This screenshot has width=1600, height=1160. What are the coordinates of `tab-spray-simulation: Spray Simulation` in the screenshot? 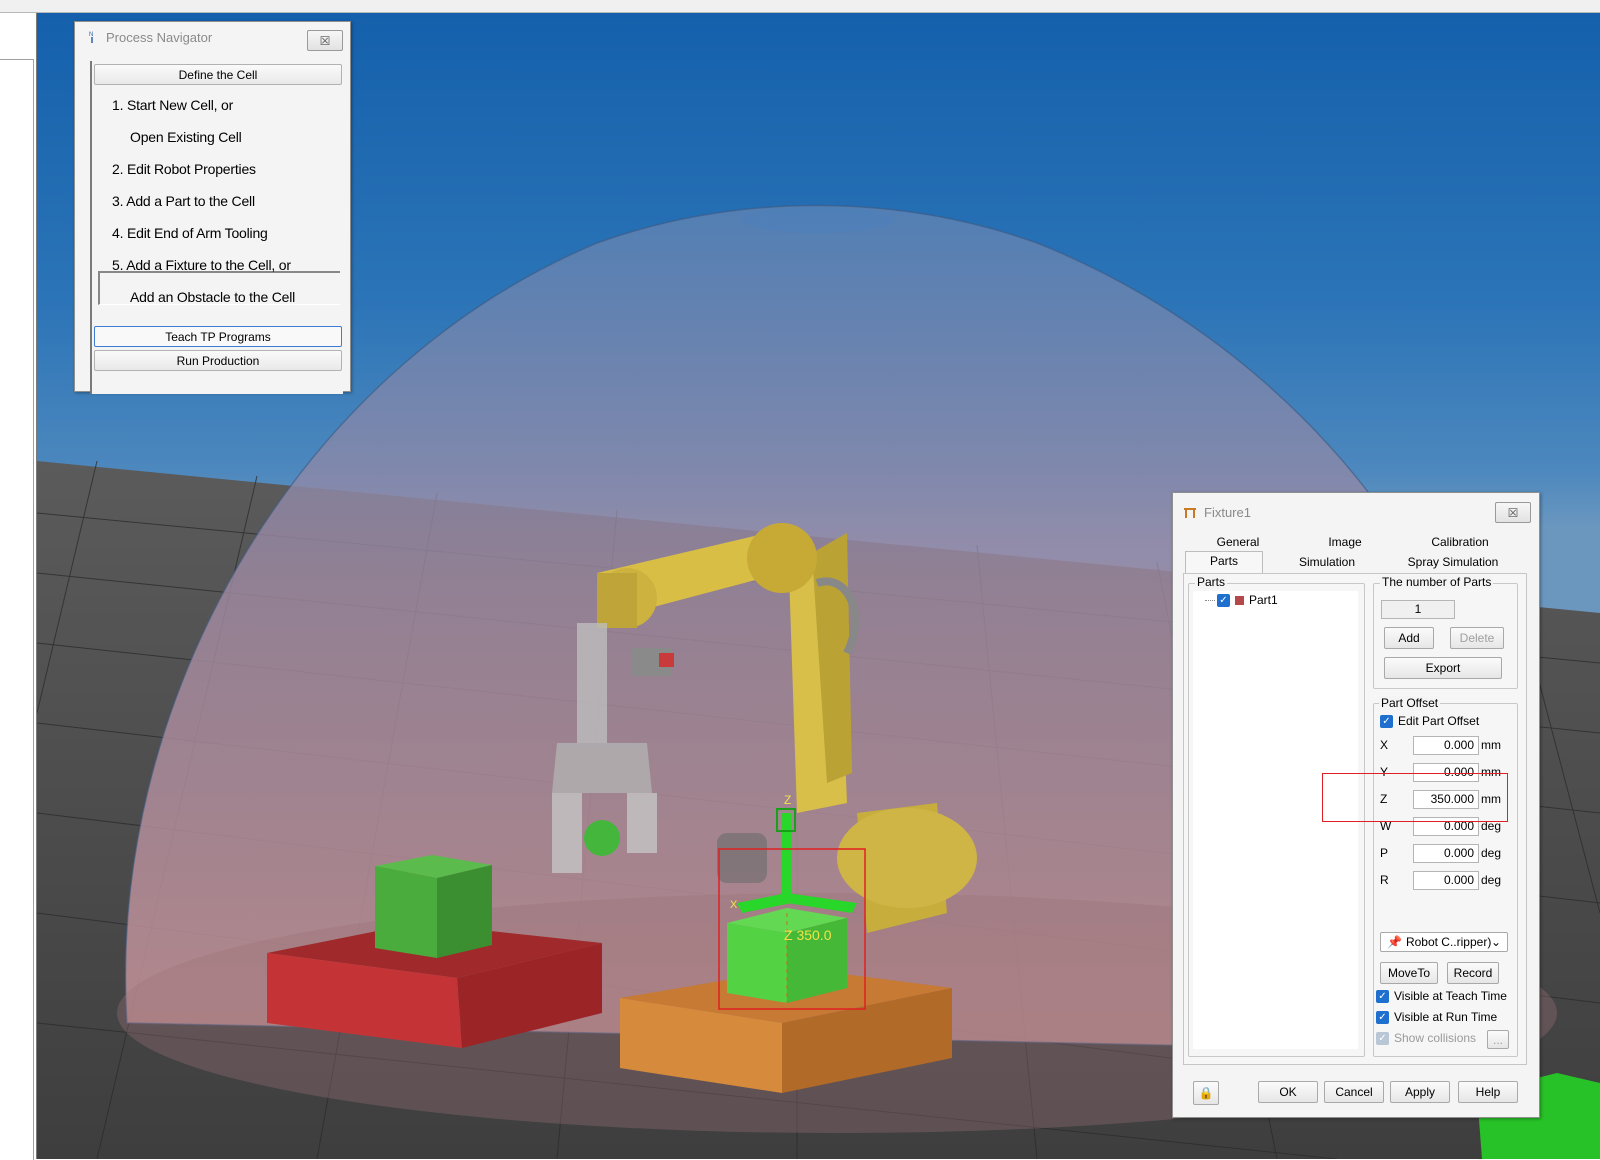 It's located at (1453, 562).